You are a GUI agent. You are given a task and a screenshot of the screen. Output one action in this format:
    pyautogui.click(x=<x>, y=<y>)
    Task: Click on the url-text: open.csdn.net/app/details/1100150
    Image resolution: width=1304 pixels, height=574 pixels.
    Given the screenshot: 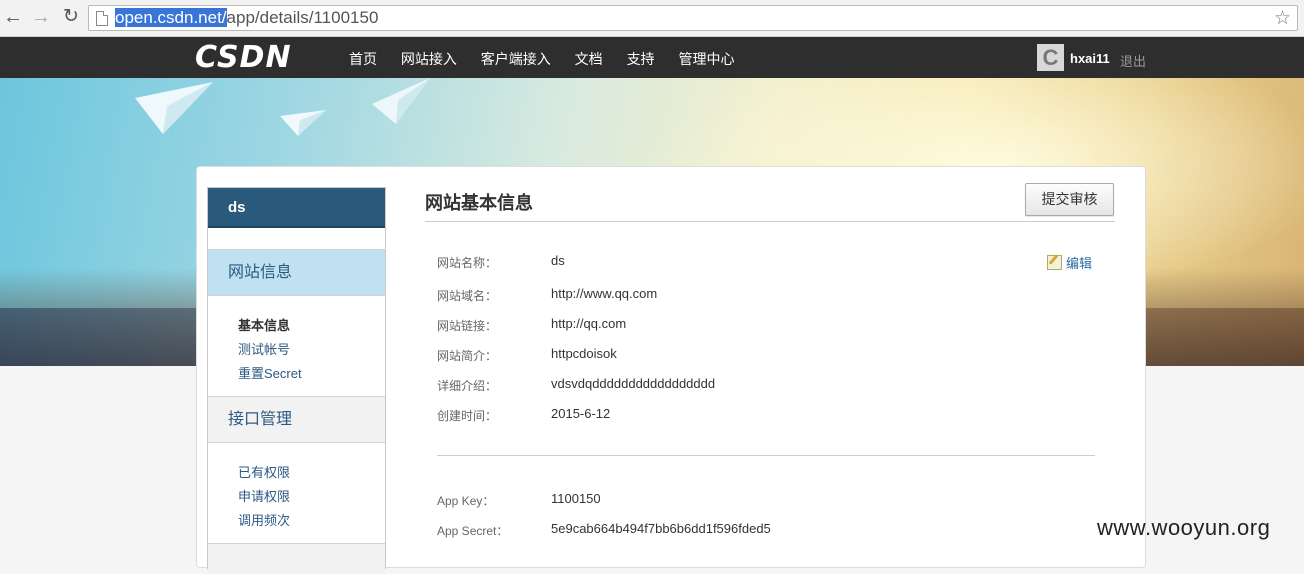 What is the action you would take?
    pyautogui.click(x=246, y=18)
    